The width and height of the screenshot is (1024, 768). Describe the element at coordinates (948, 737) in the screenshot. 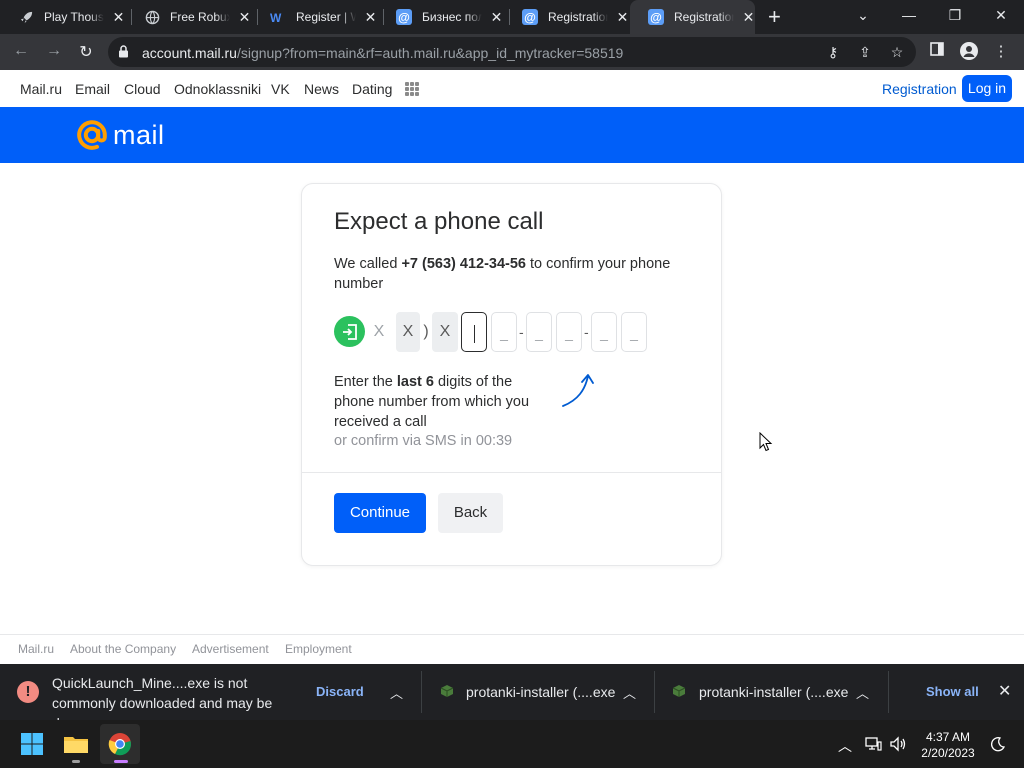

I see `clock-time: 4:37 AM` at that location.